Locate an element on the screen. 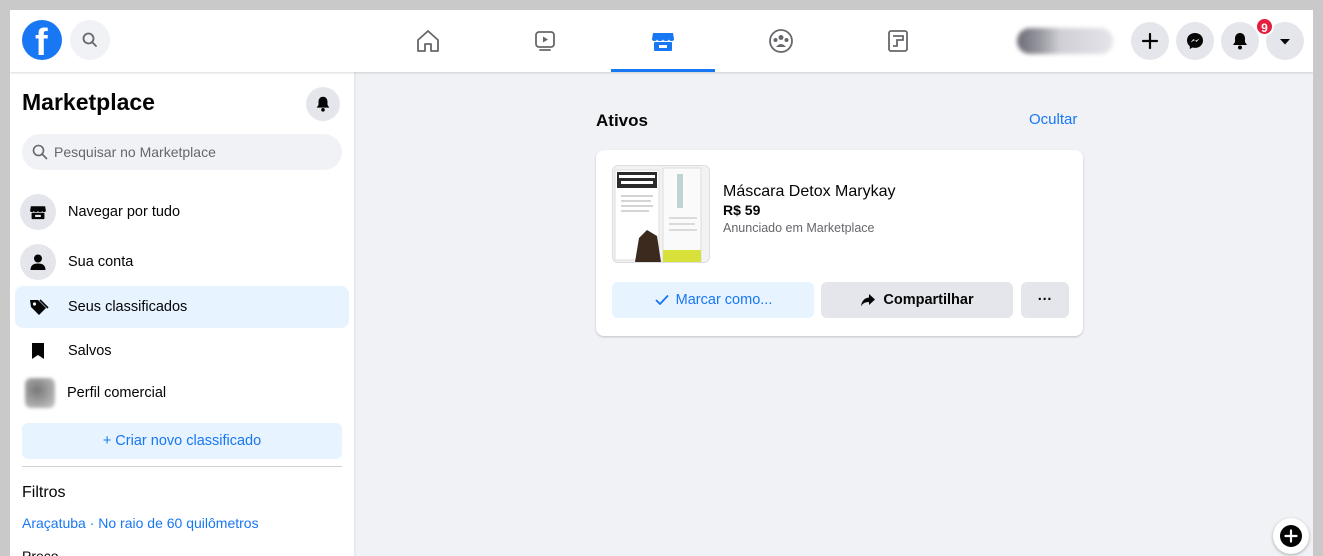 Image resolution: width=1323 pixels, height=556 pixels. more-options-button: ··· is located at coordinates (1045, 300).